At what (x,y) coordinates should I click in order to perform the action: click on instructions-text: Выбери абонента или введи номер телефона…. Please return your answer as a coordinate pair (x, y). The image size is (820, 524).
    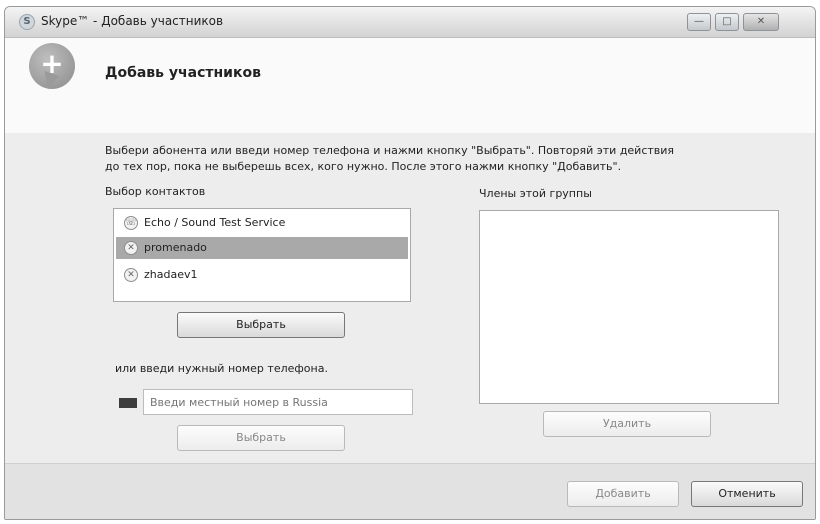
    Looking at the image, I should click on (450, 159).